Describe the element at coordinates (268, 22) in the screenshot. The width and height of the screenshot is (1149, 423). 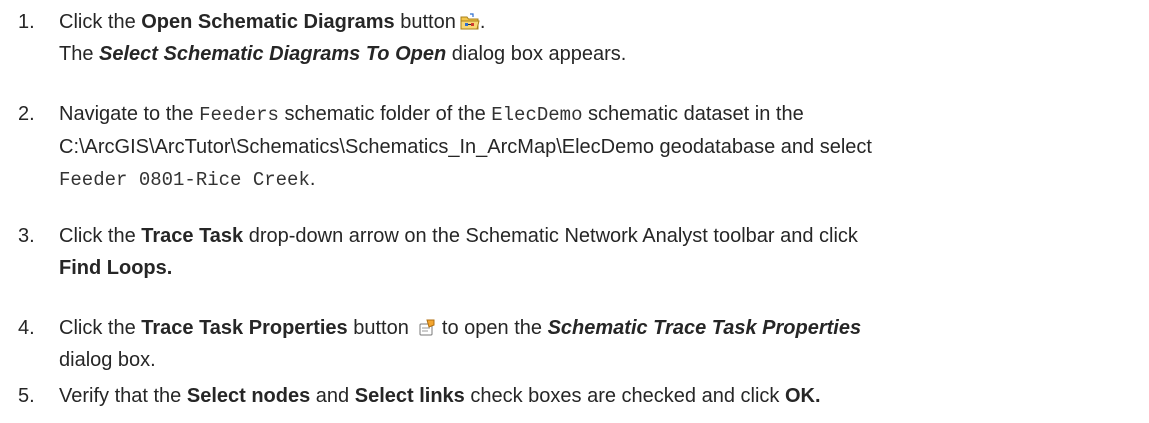
I see `button-name: Open Schematic Diagrams` at that location.